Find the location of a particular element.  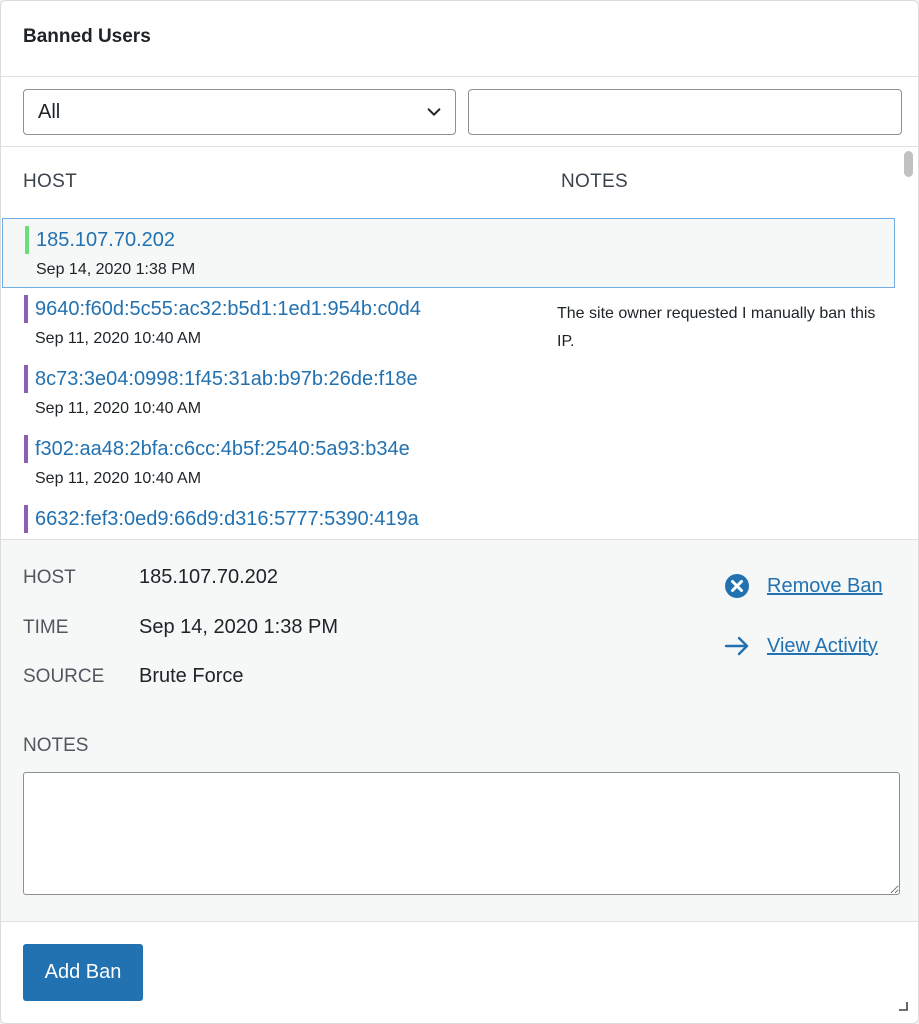

detail-source-label: SOURCE is located at coordinates (64, 676).